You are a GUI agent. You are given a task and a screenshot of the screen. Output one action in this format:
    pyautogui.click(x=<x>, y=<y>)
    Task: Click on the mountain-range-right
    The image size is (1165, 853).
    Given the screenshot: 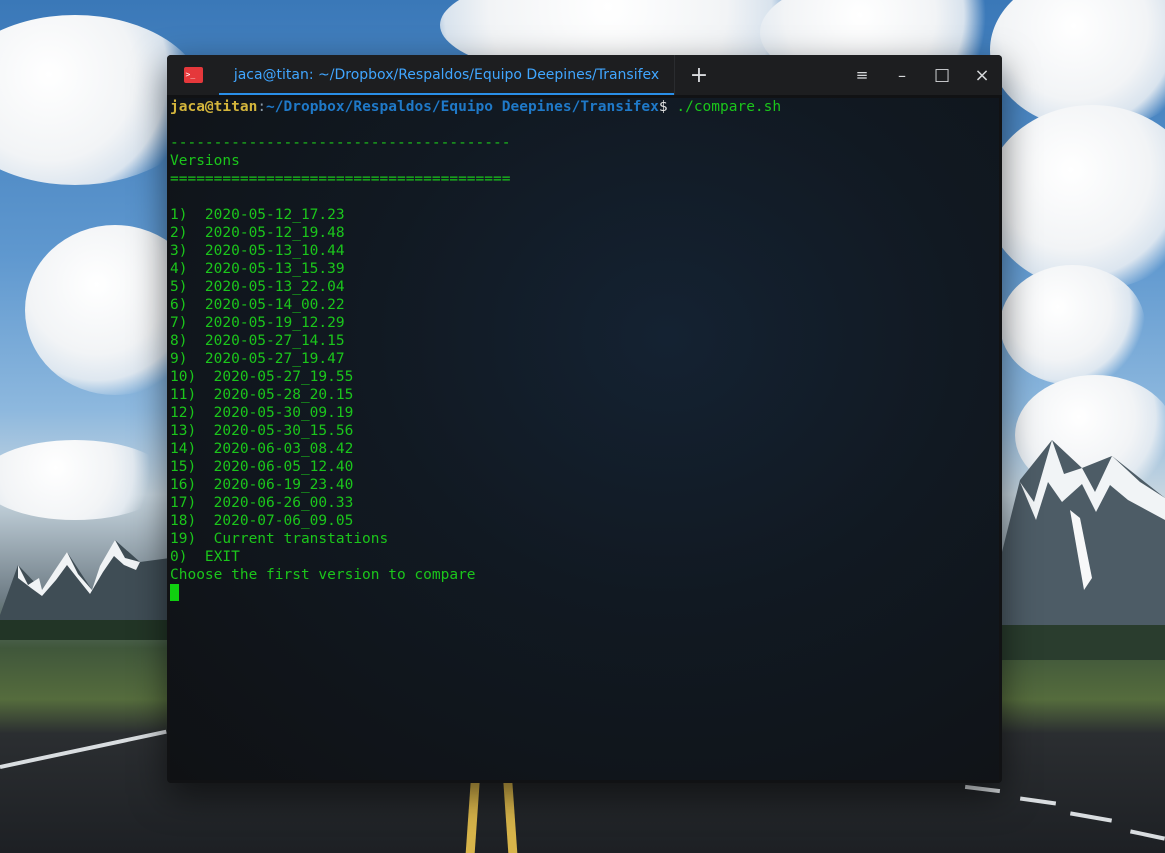 What is the action you would take?
    pyautogui.click(x=1082, y=550)
    